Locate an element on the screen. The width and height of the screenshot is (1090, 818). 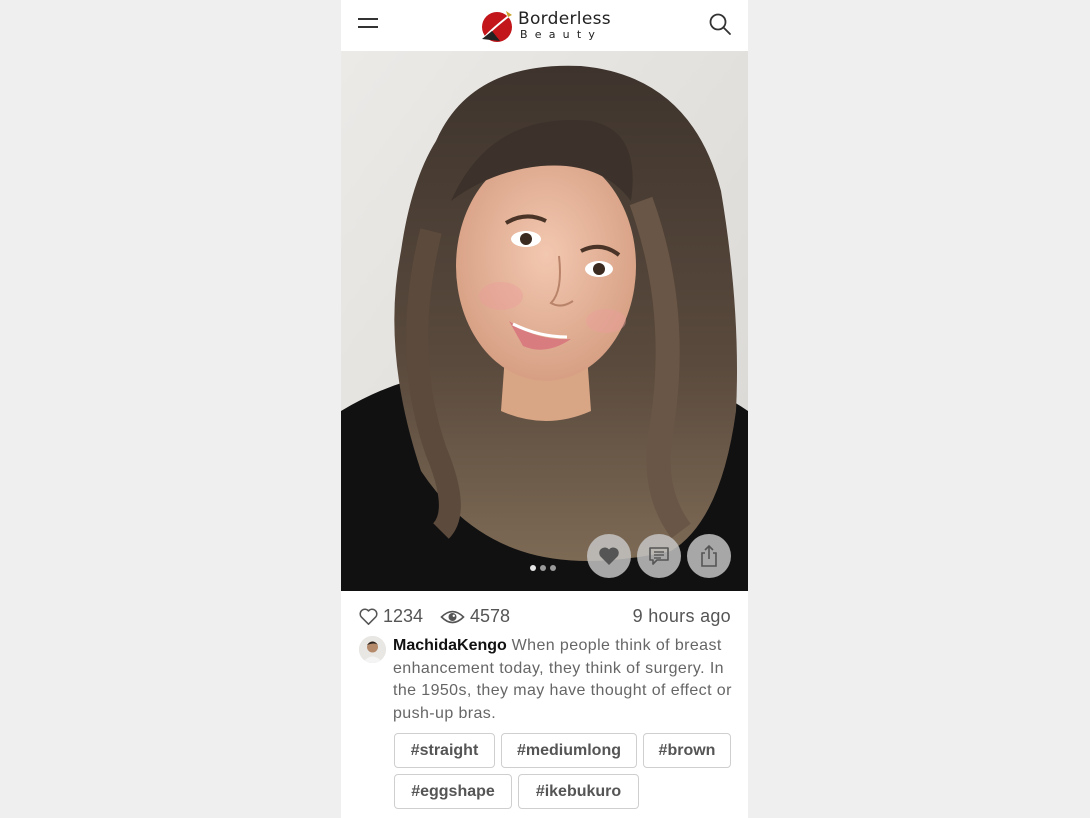
avatar is located at coordinates (372, 649).